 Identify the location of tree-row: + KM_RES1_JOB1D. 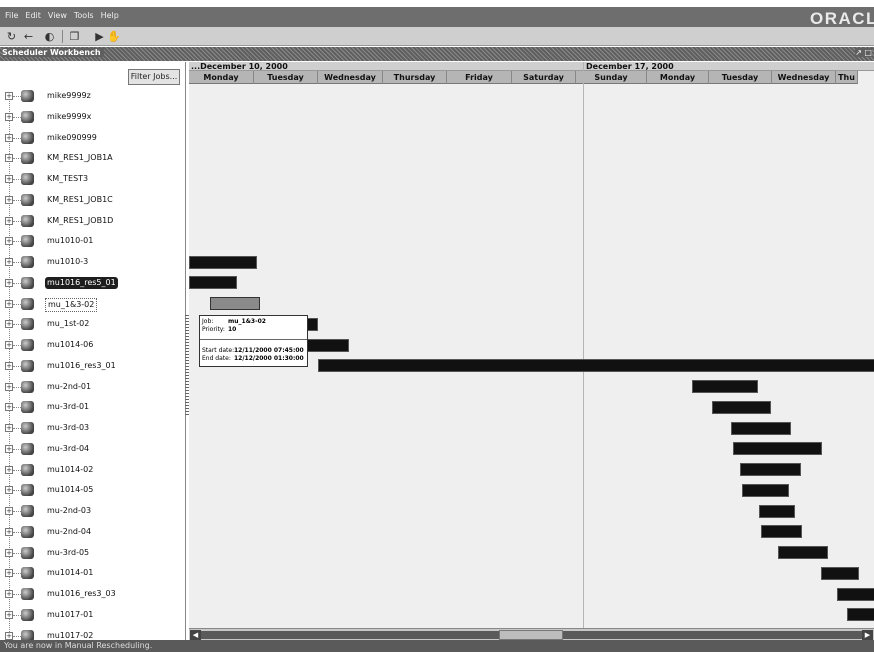
(92, 221).